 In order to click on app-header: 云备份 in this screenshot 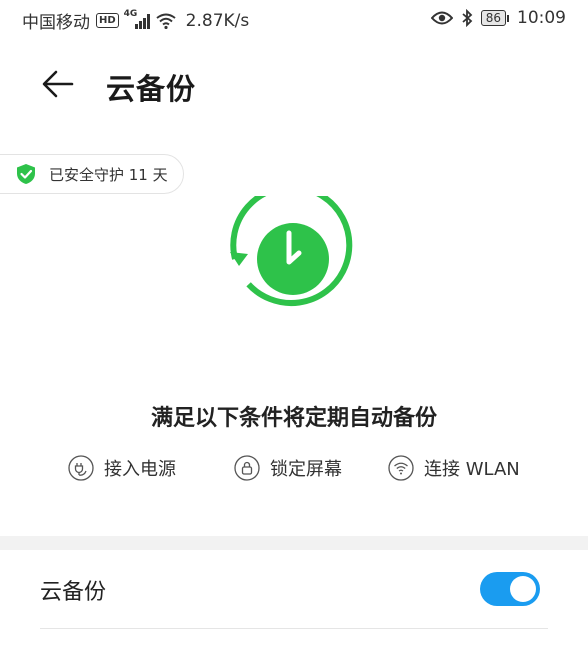, I will do `click(294, 85)`.